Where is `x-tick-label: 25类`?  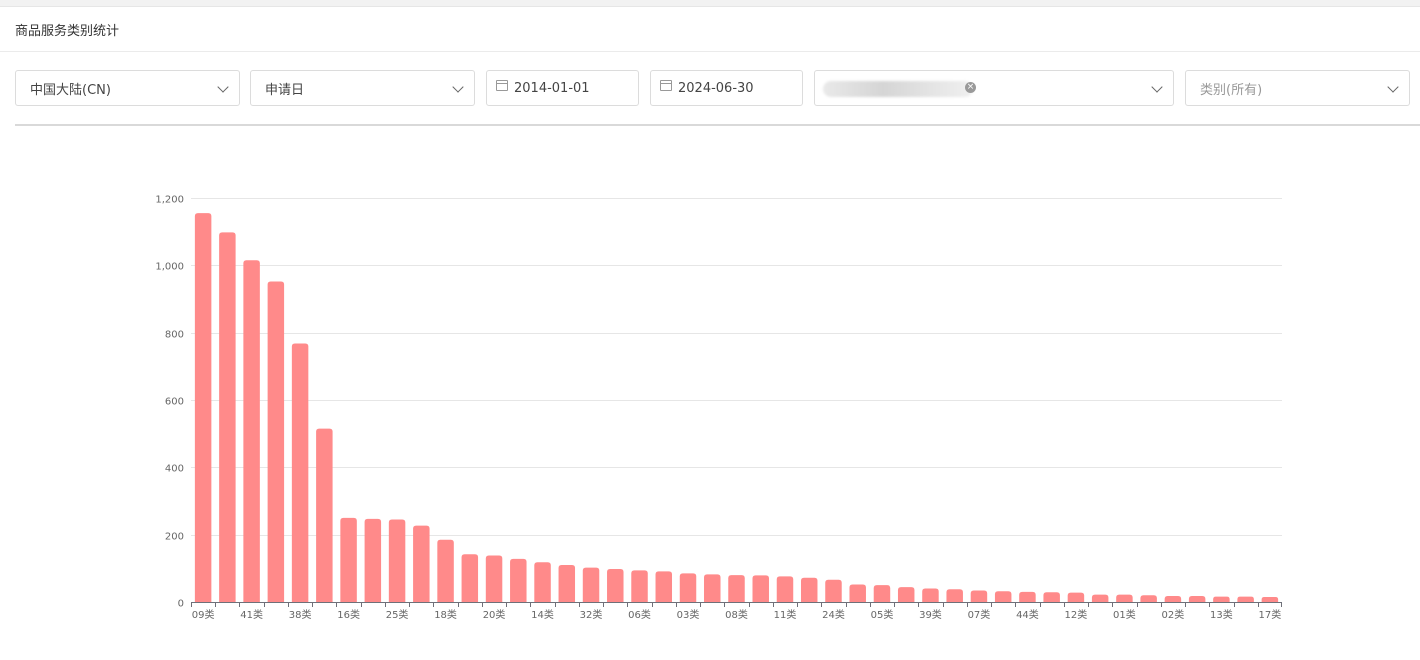 x-tick-label: 25类 is located at coordinates (397, 614).